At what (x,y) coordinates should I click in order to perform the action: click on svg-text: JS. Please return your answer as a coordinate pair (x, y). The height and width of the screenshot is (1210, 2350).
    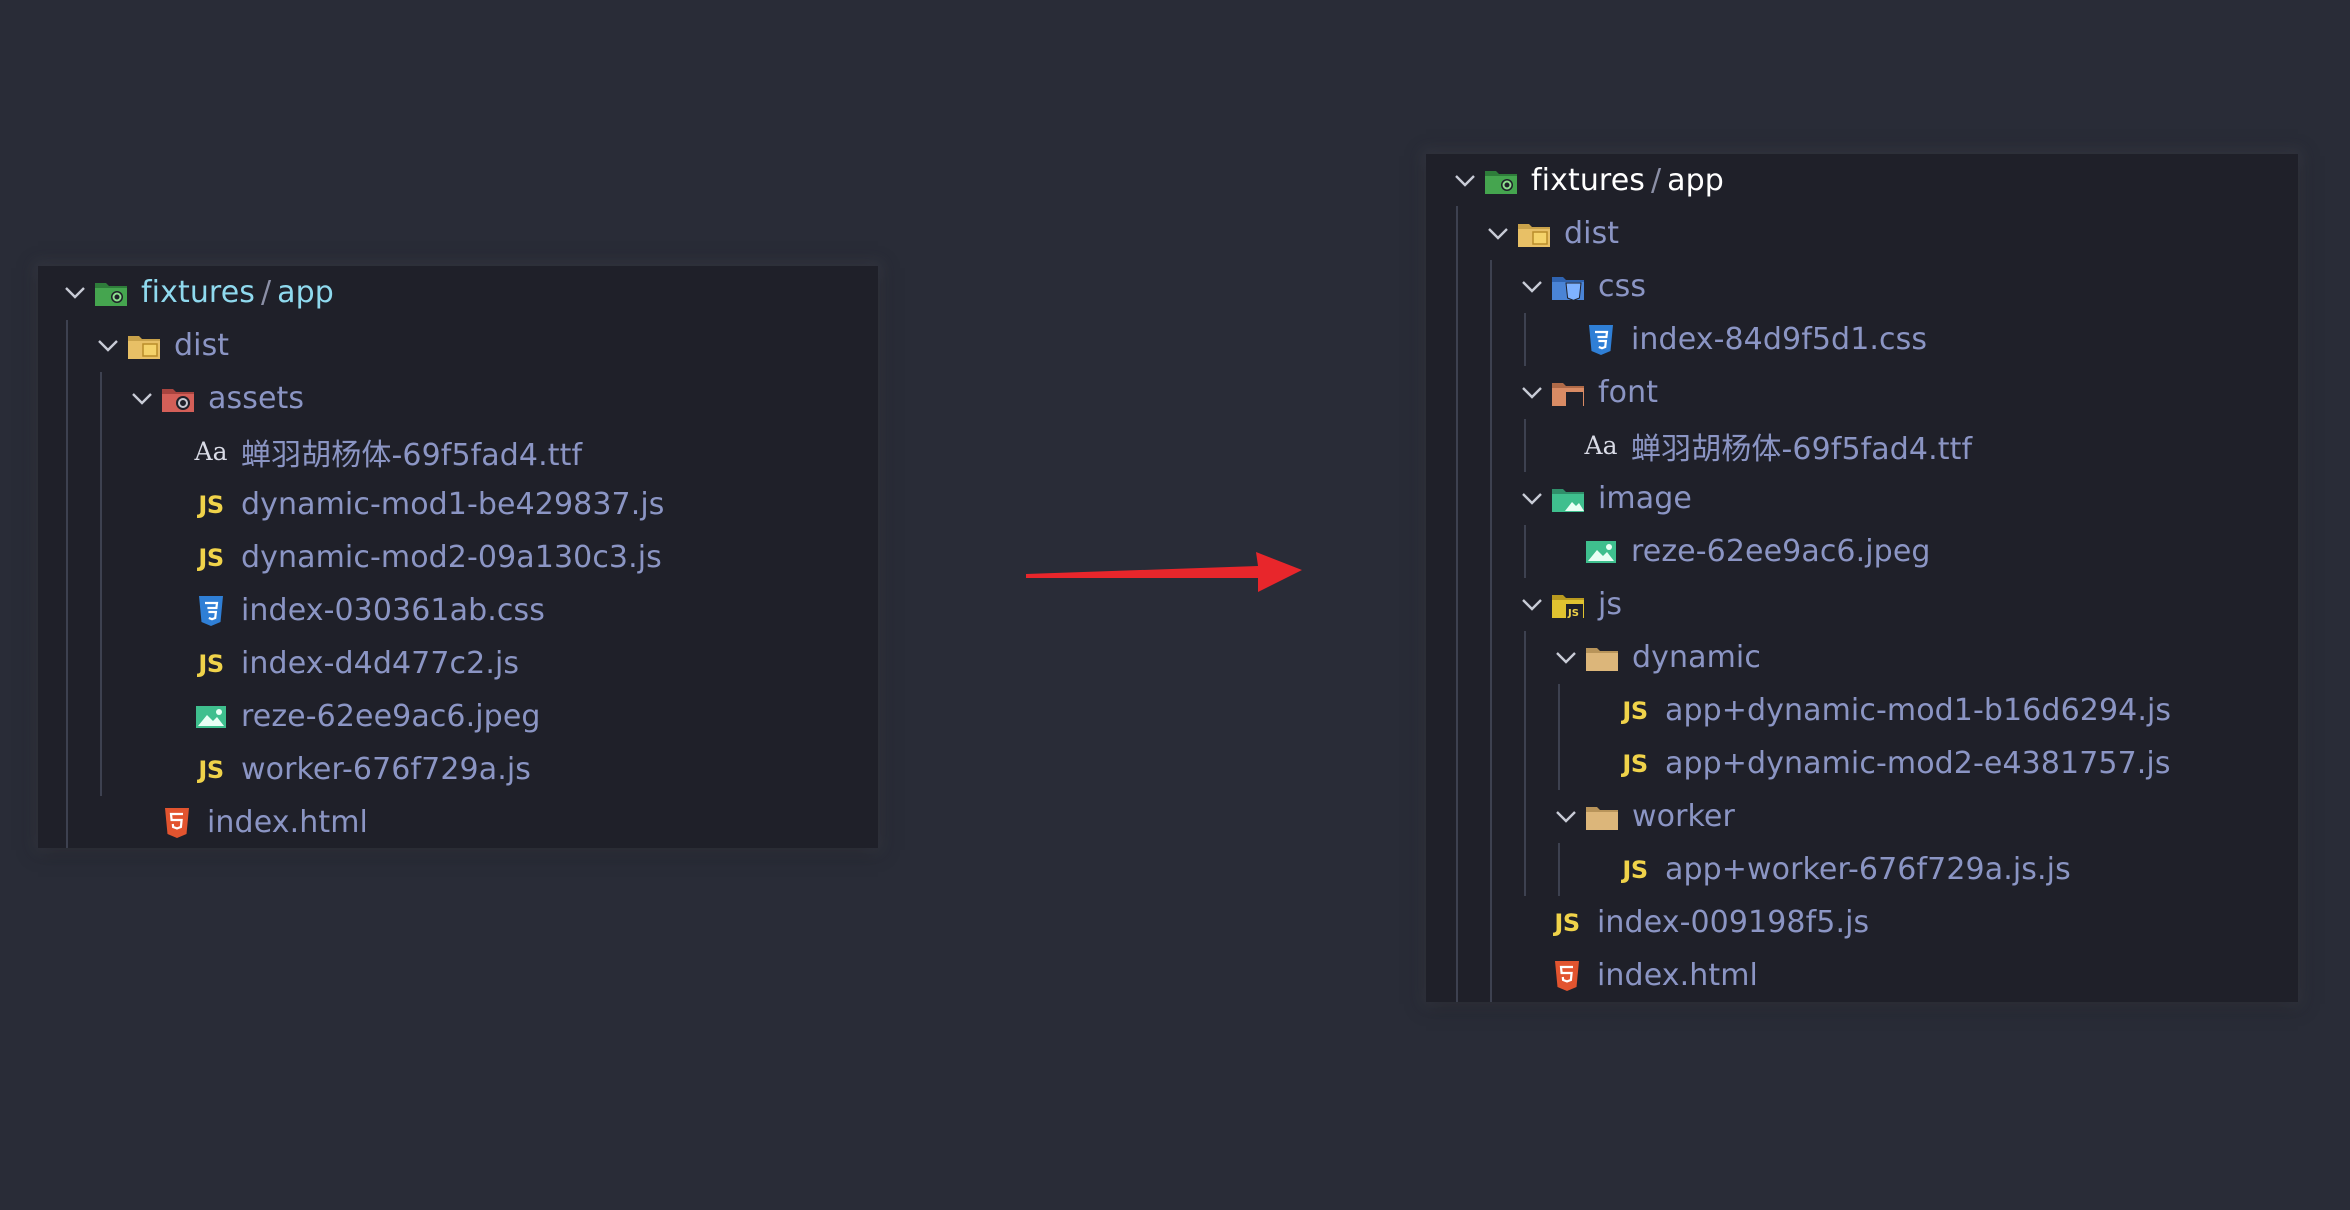
    Looking at the image, I should click on (1573, 613).